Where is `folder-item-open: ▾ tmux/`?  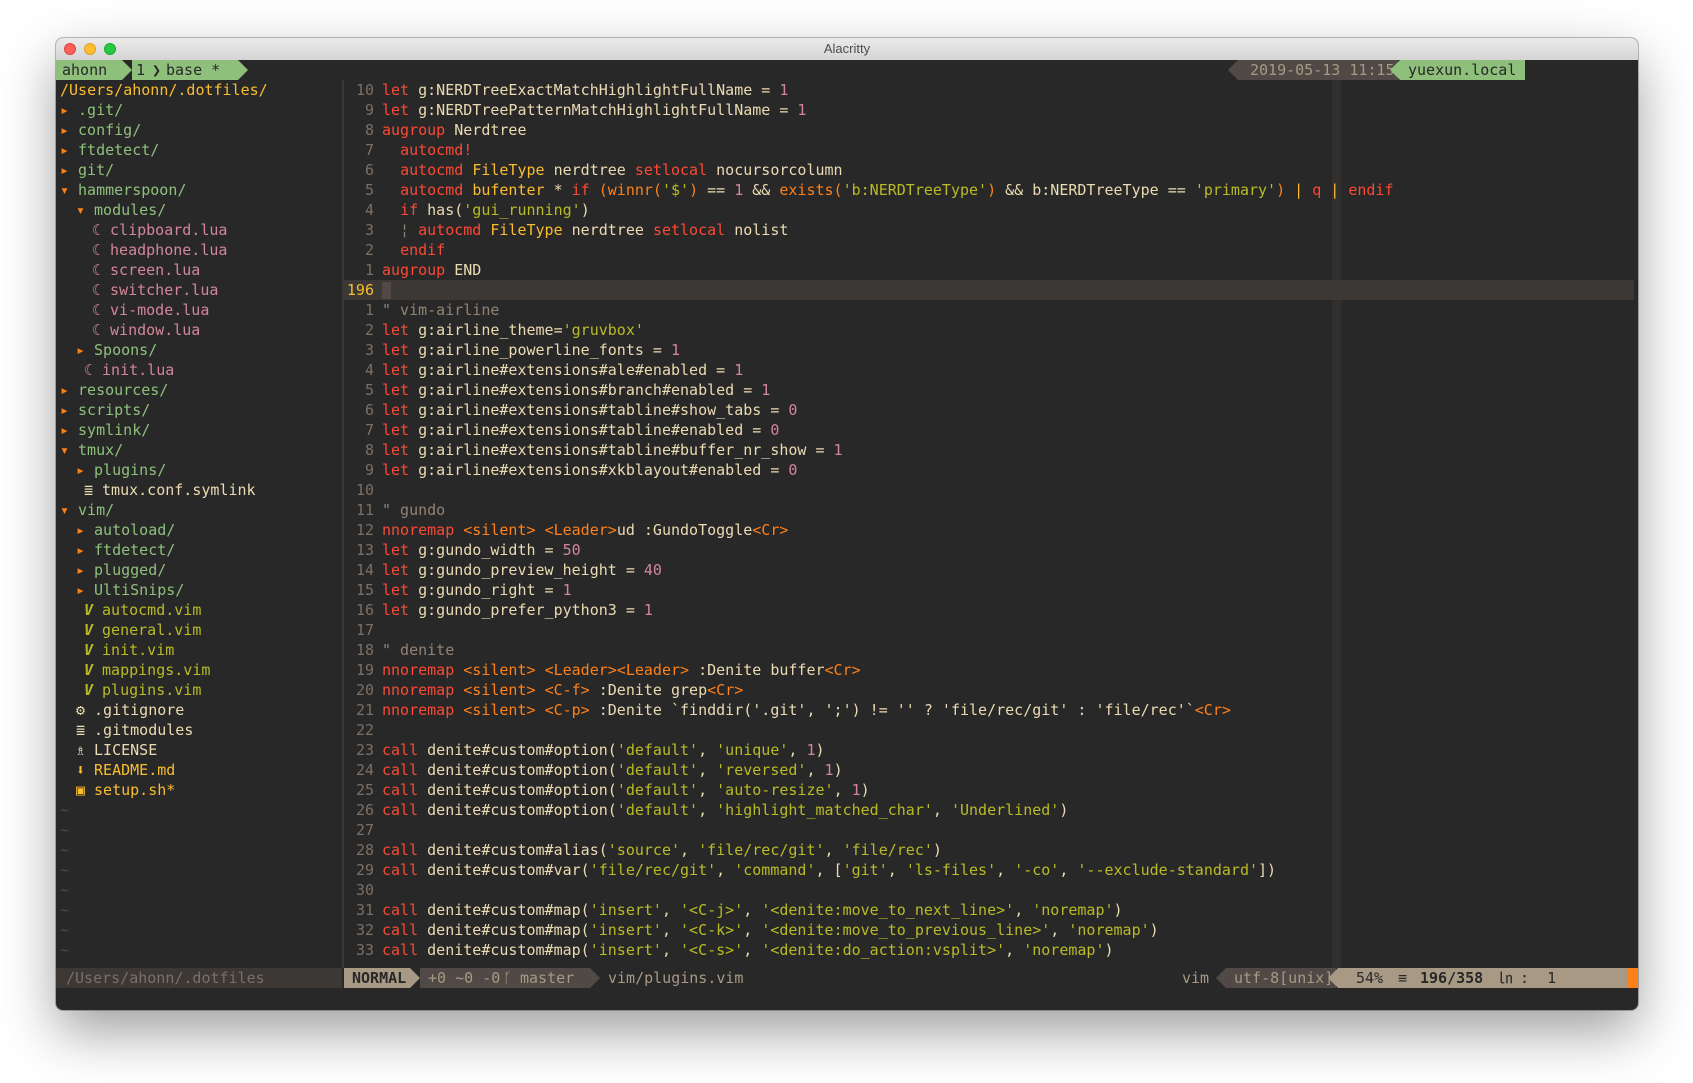
folder-item-open: ▾ tmux/ is located at coordinates (91, 450).